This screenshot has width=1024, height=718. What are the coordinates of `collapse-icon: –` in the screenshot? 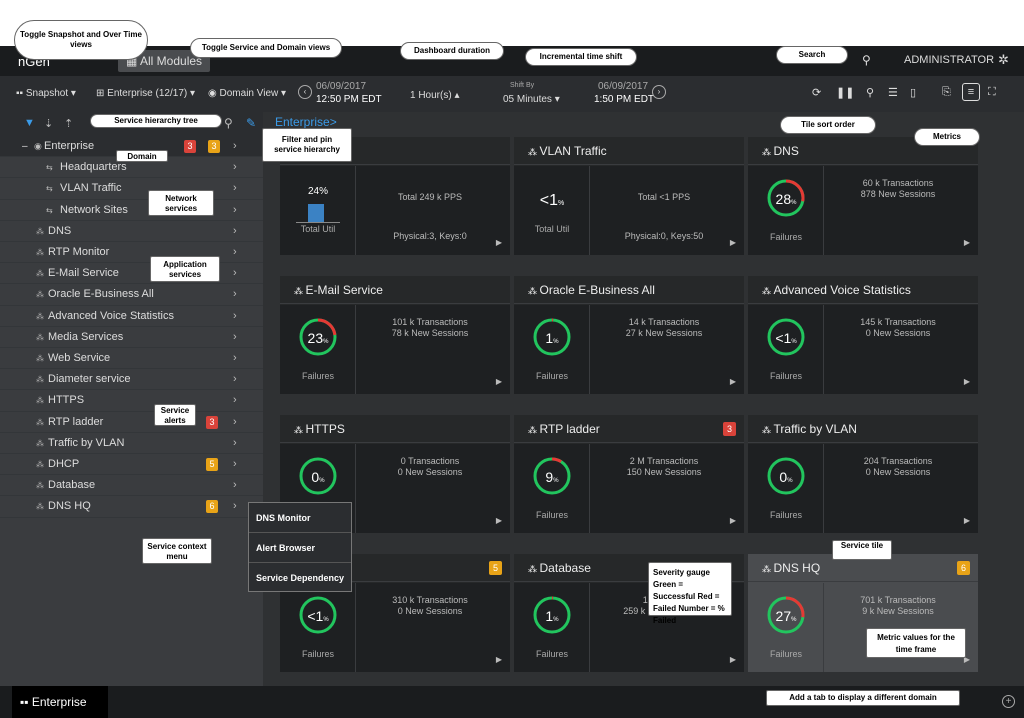 It's located at (25, 146).